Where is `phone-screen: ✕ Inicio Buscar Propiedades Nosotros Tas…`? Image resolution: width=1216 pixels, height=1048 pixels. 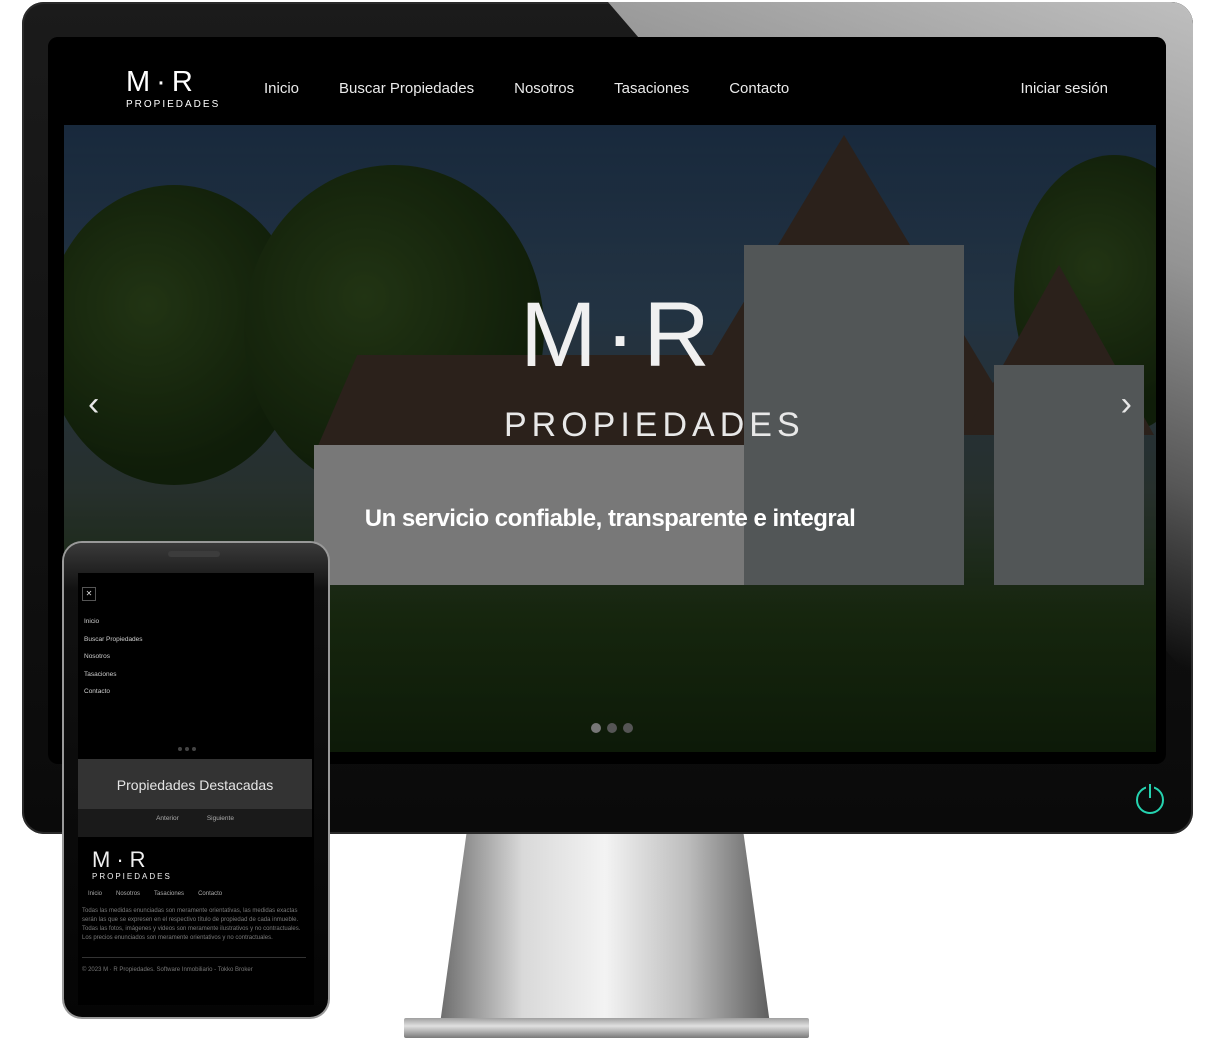 phone-screen: ✕ Inicio Buscar Propiedades Nosotros Tas… is located at coordinates (196, 789).